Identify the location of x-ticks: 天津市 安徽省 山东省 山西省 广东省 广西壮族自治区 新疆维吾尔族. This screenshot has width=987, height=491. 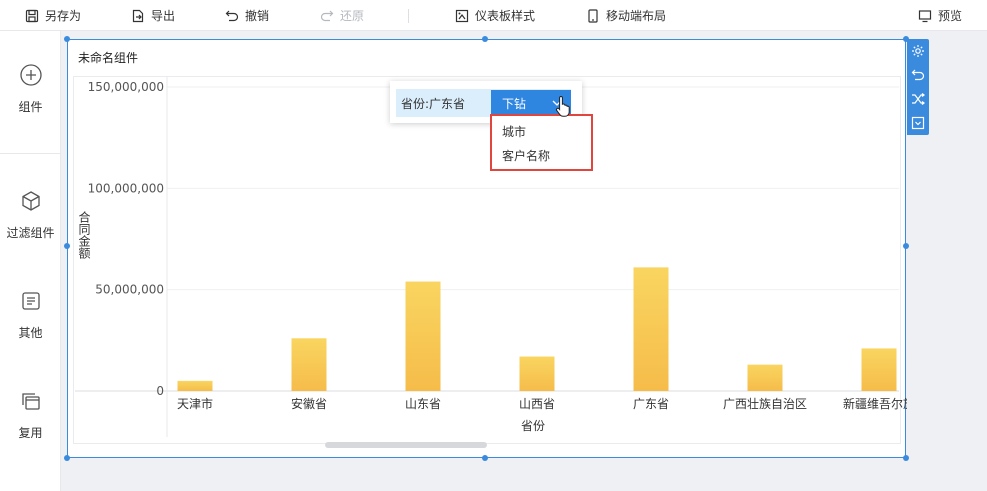
(542, 403).